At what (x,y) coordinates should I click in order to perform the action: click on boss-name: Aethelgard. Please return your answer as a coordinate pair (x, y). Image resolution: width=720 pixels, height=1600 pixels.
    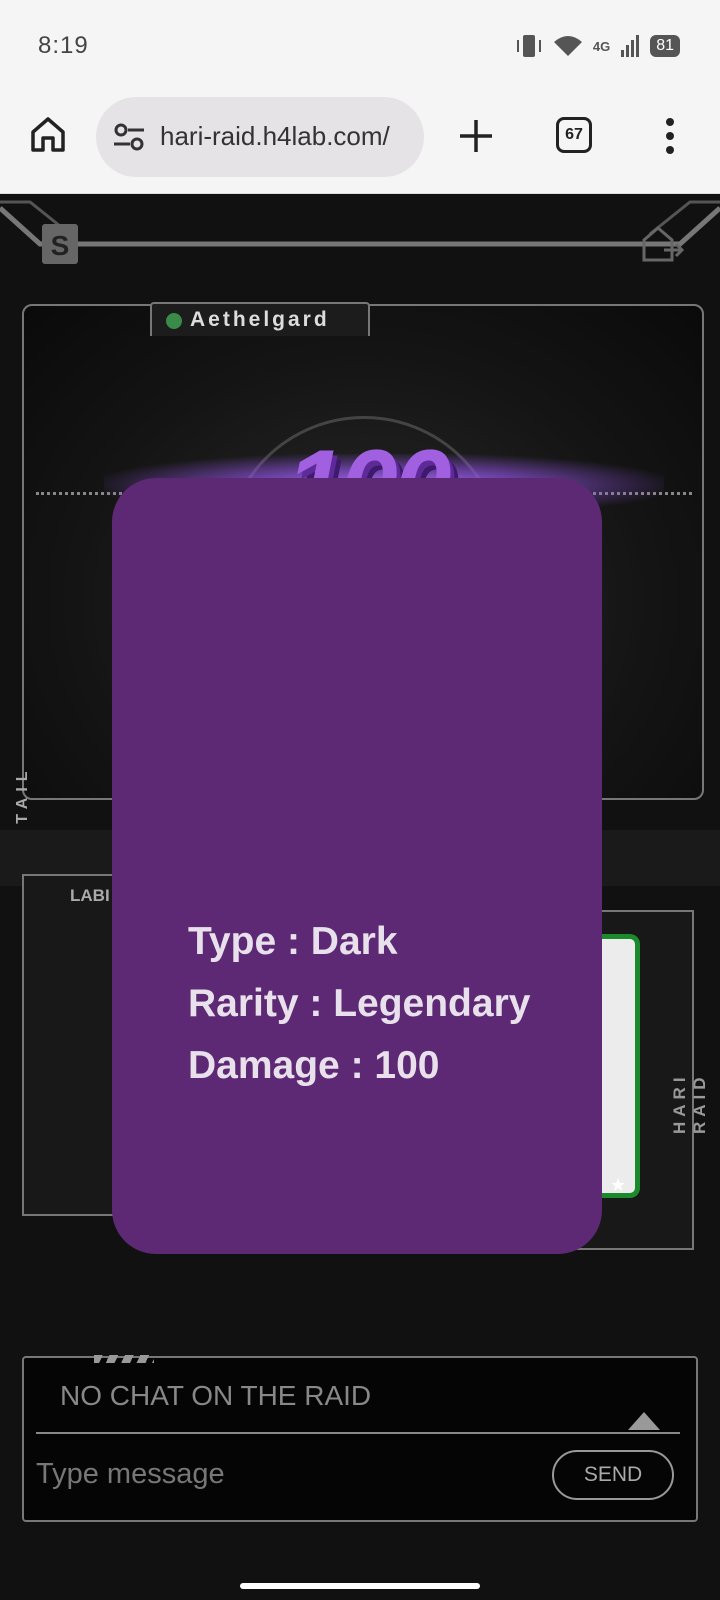
    Looking at the image, I should click on (260, 319).